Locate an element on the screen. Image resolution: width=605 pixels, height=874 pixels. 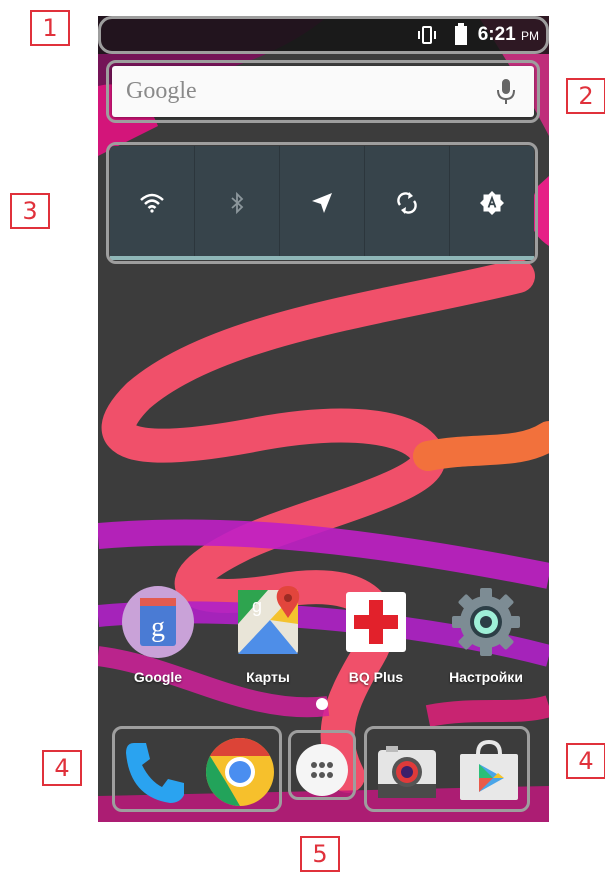
app-drawer-icon is located at coordinates (322, 770).